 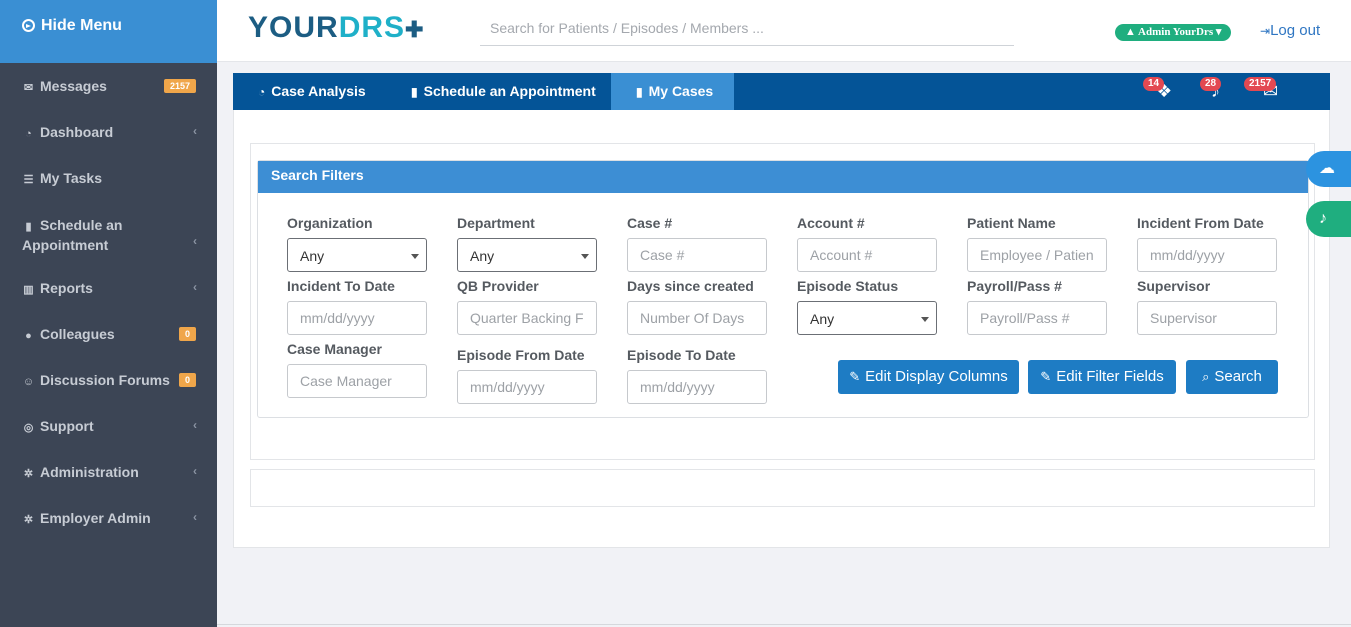 What do you see at coordinates (527, 318) in the screenshot?
I see `qb-provider-input` at bounding box center [527, 318].